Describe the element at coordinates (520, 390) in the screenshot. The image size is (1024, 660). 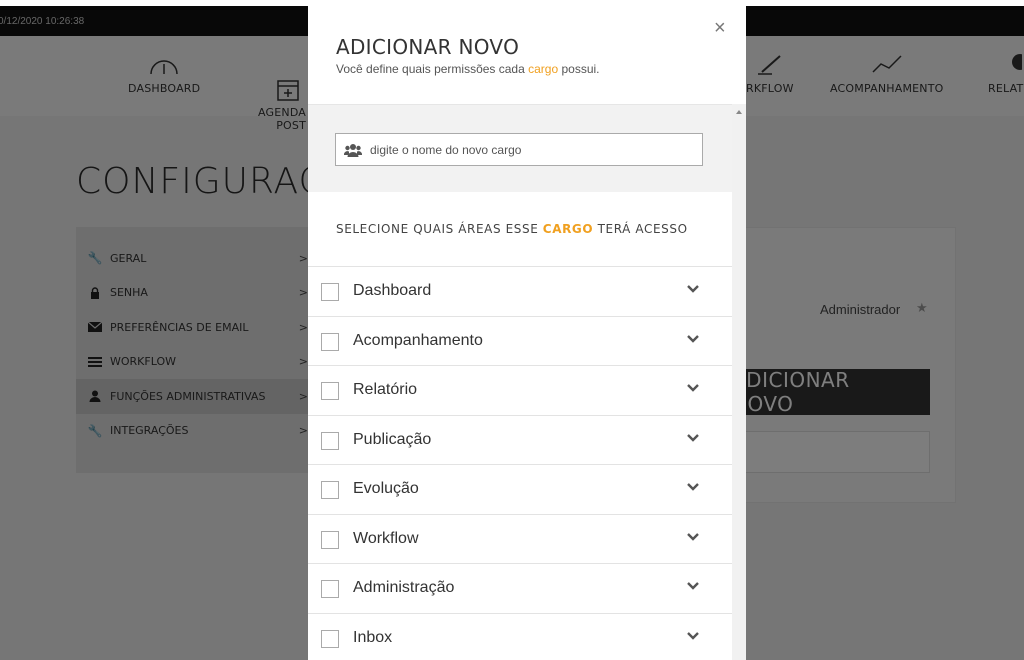
I see `area-row-relatorio: Relatório` at that location.